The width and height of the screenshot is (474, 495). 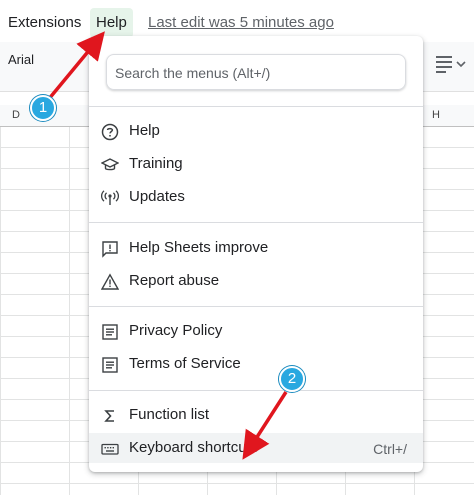 What do you see at coordinates (110, 416) in the screenshot?
I see `sigma-icon` at bounding box center [110, 416].